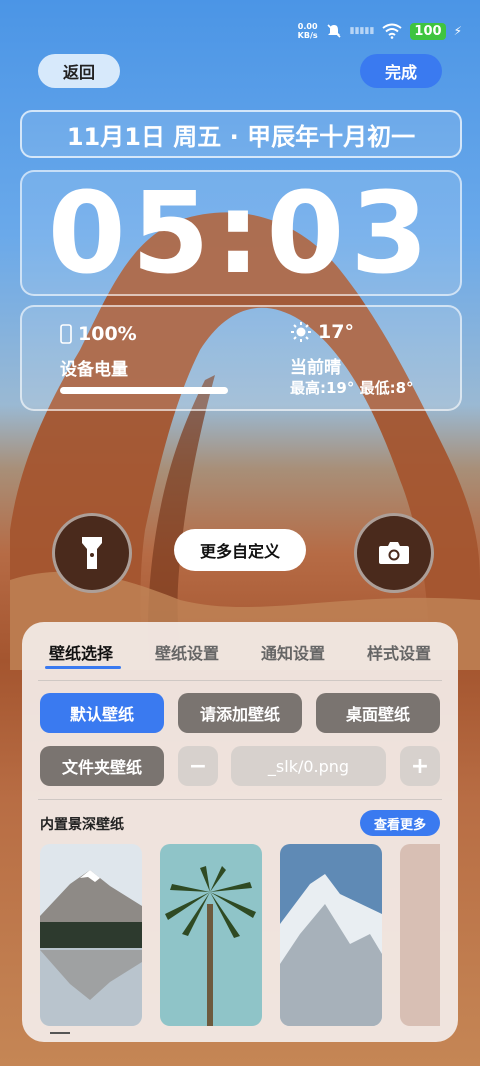 This screenshot has width=480, height=1066. I want to click on default-wallpaper-button: 默认壁纸, so click(102, 713).